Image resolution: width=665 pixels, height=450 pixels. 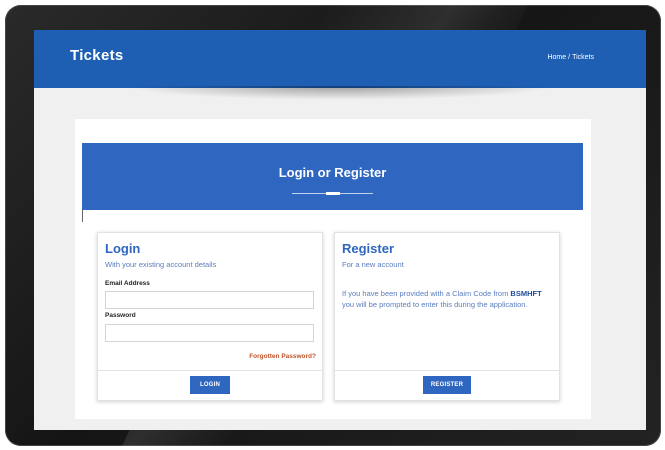 What do you see at coordinates (340, 59) in the screenshot?
I see `header-bar: Tickets Home / Tickets` at bounding box center [340, 59].